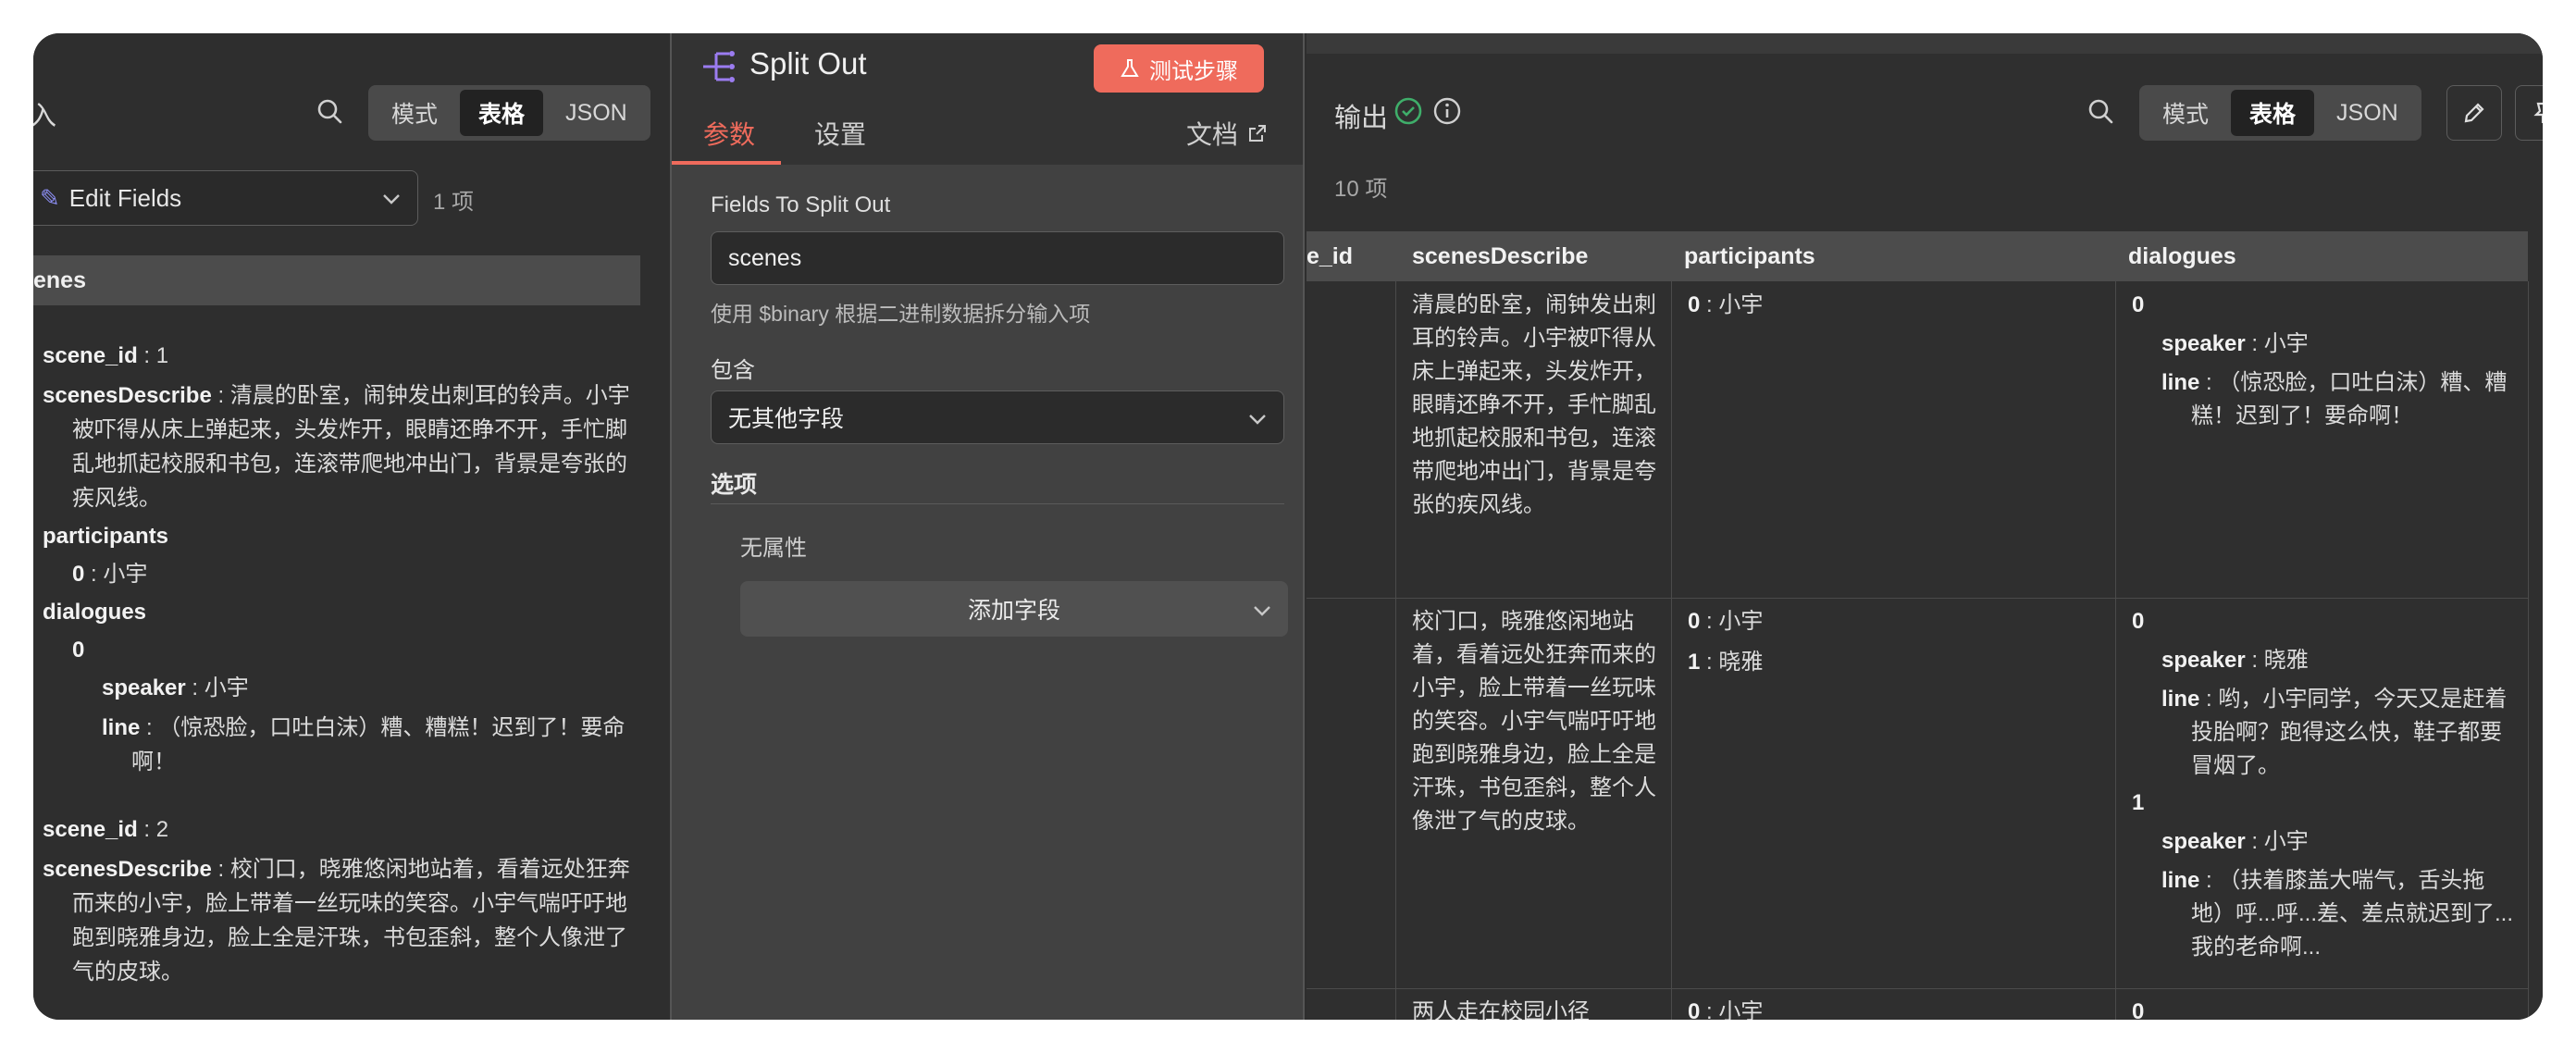 This screenshot has height=1053, width=2576. I want to click on cell-value: 哟，小宇同学，今天又是赶着投胎啊？跑得这么快，鞋子都要冒烟了。, so click(2349, 732).